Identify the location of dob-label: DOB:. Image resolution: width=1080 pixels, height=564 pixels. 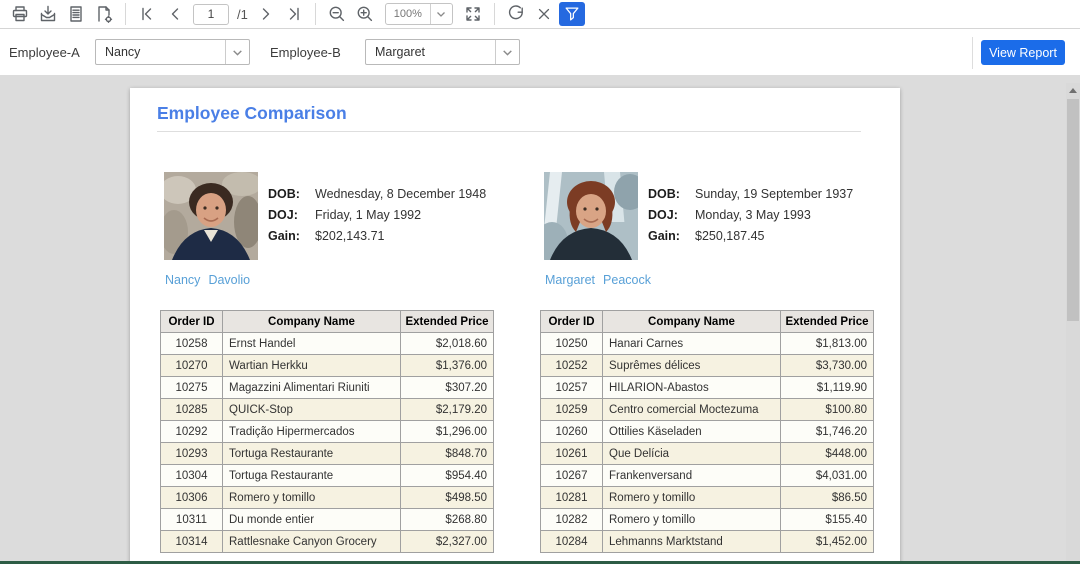
(664, 193).